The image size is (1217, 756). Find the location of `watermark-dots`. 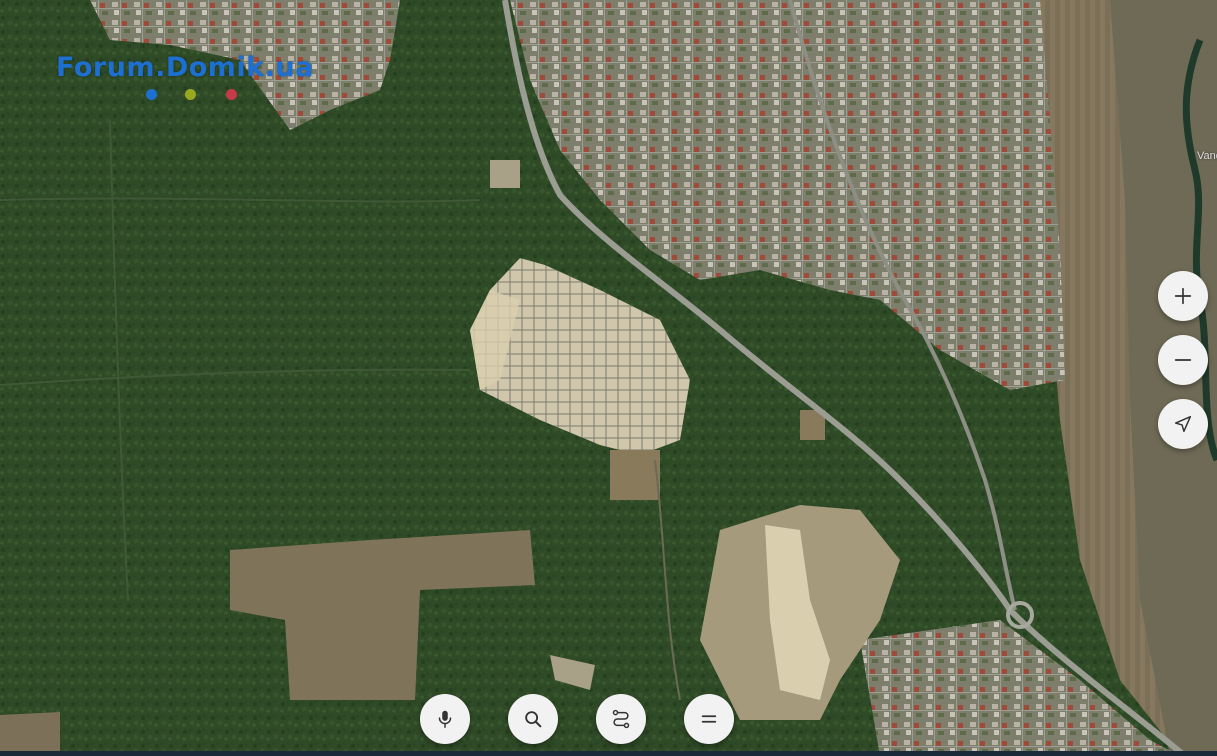

watermark-dots is located at coordinates (196, 95).